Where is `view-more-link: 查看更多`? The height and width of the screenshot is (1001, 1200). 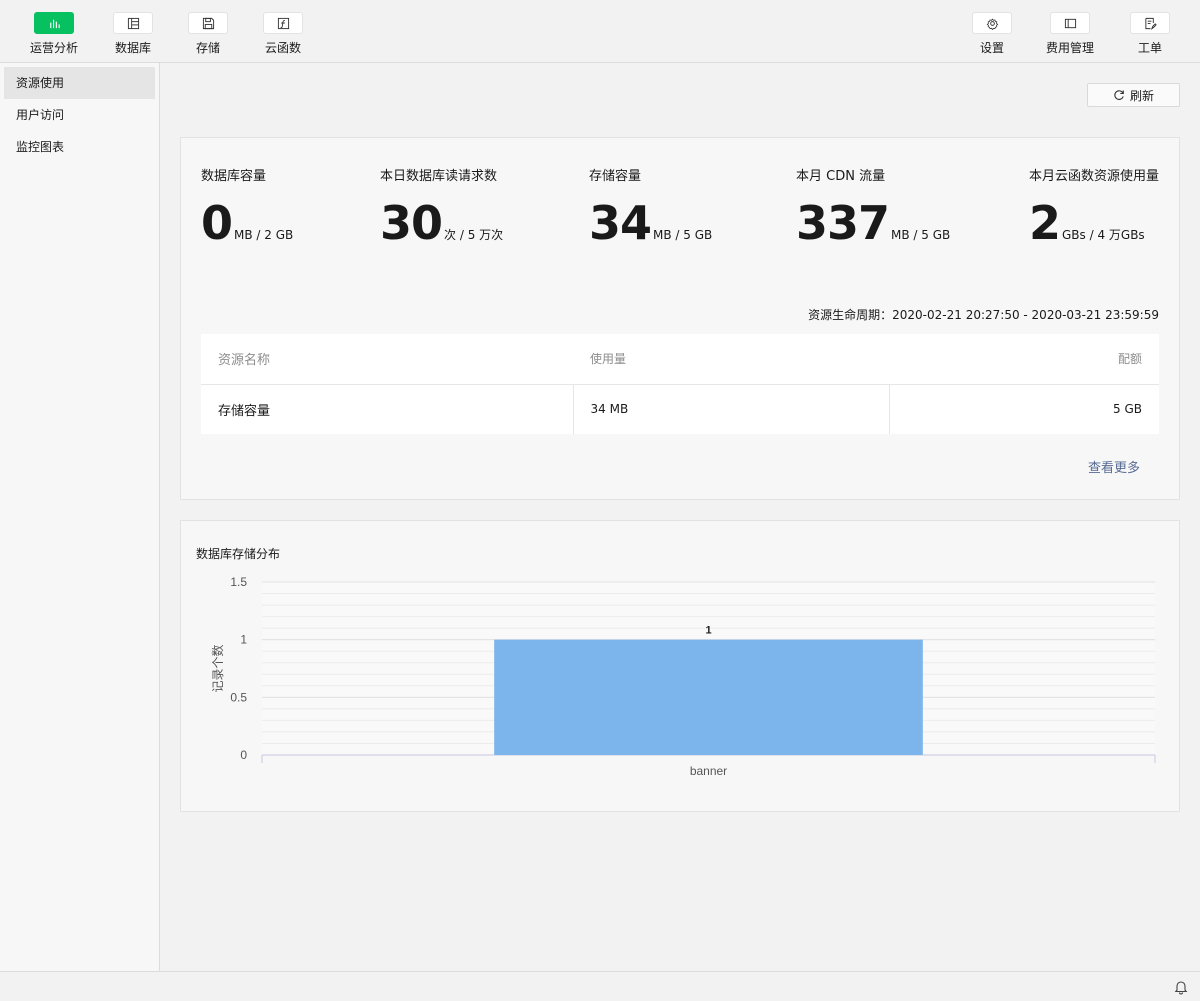
view-more-link: 查看更多 is located at coordinates (1114, 466).